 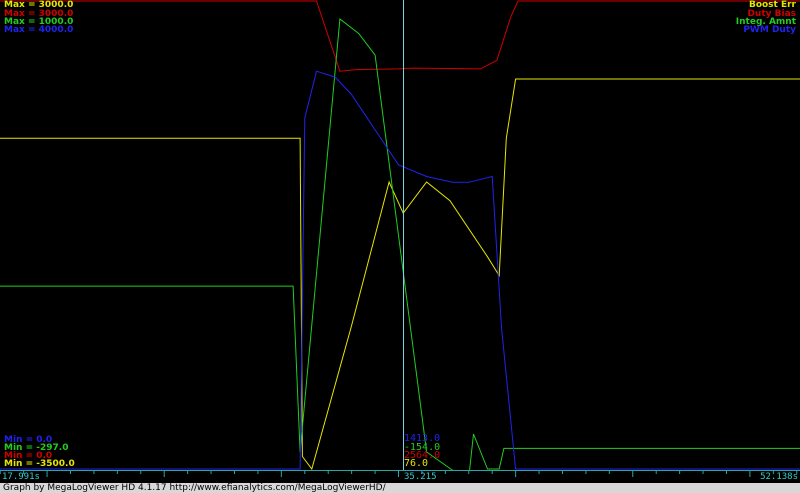 What do you see at coordinates (21, 477) in the screenshot?
I see `time-start-label: 17.991s` at bounding box center [21, 477].